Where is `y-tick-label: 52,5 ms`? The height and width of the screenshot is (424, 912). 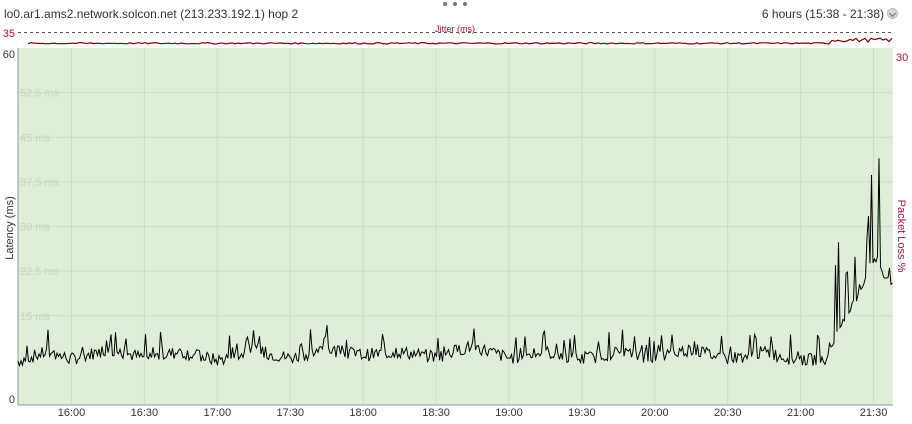
y-tick-label: 52,5 ms is located at coordinates (40, 94).